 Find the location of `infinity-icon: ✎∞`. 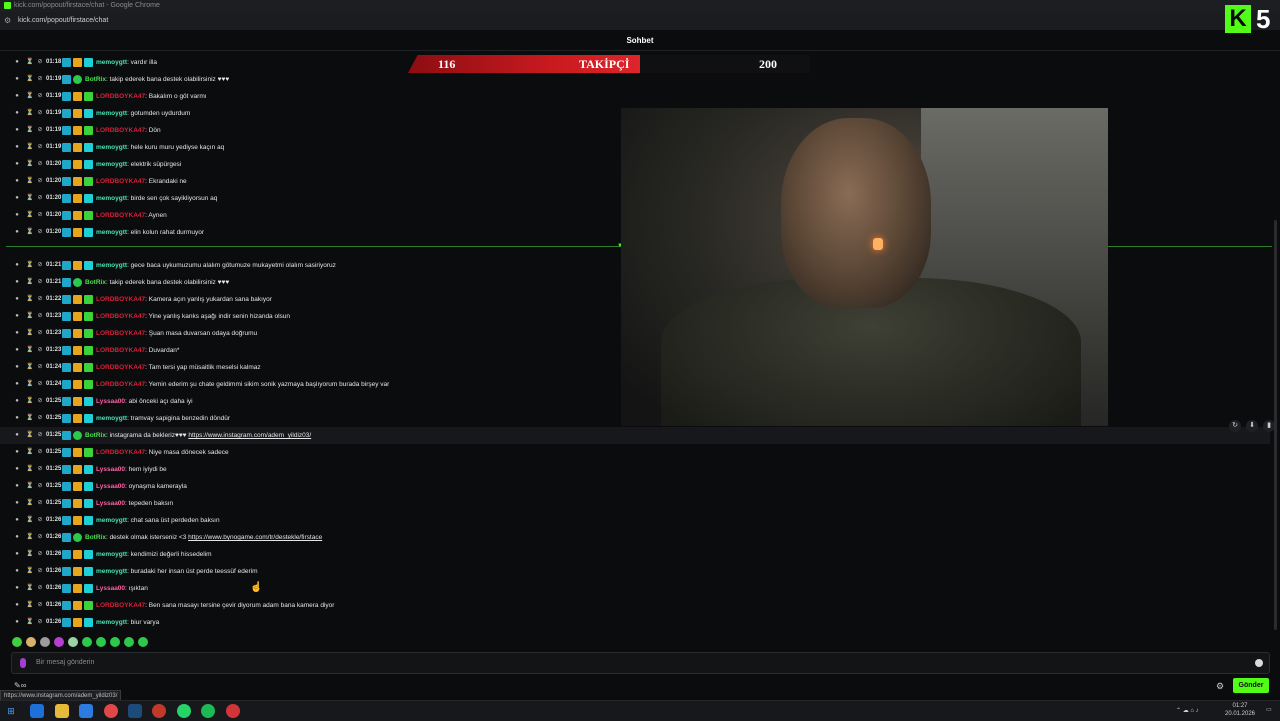

infinity-icon: ✎∞ is located at coordinates (20, 685).